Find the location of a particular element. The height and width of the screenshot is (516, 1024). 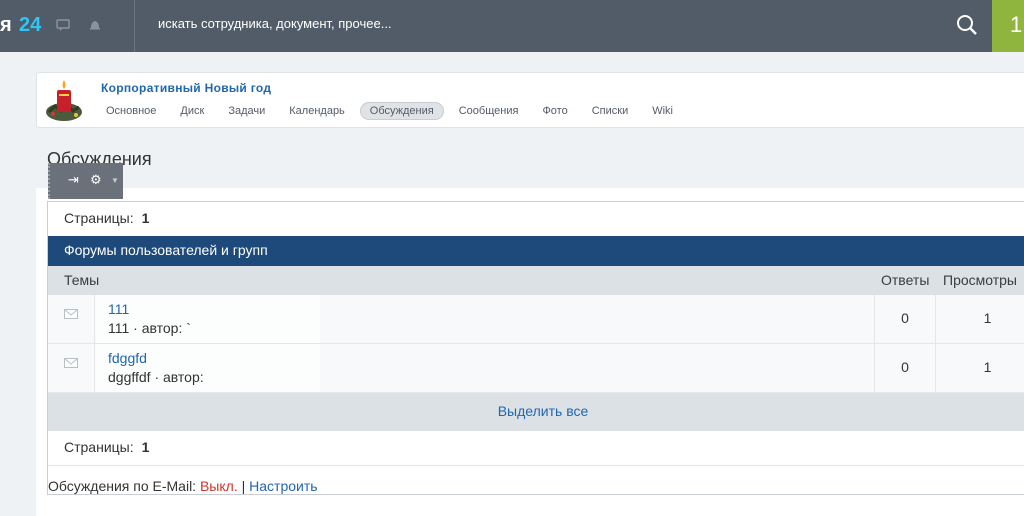

forum-name: Форумы пользователей и групп is located at coordinates (536, 251).